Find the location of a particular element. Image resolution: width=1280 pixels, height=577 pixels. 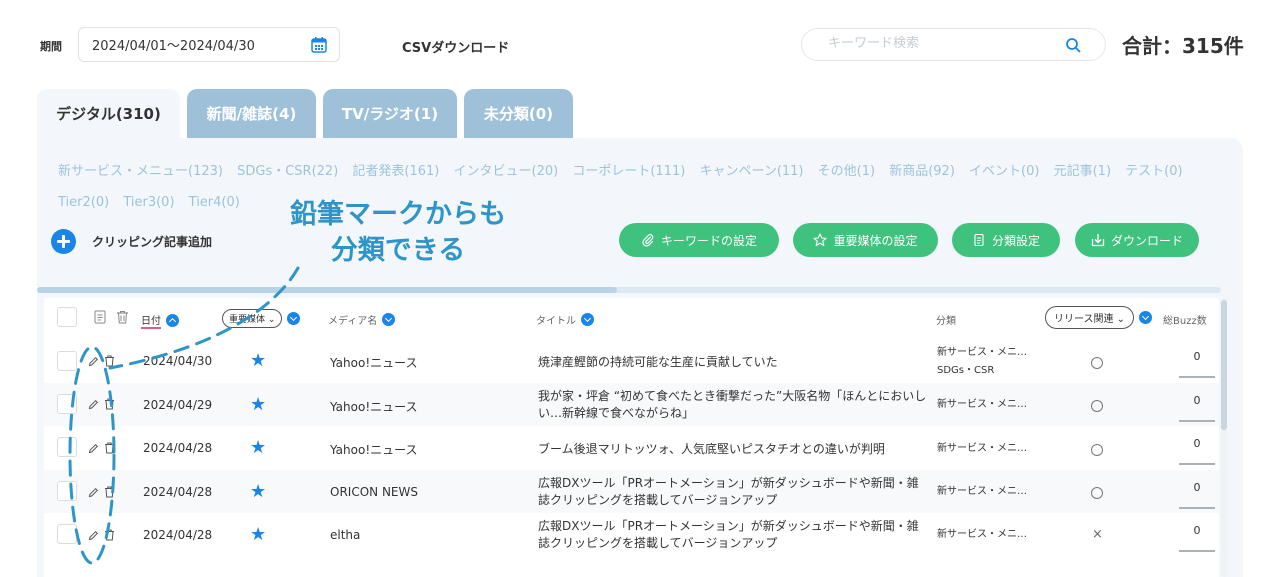

star-outline-icon is located at coordinates (820, 240).